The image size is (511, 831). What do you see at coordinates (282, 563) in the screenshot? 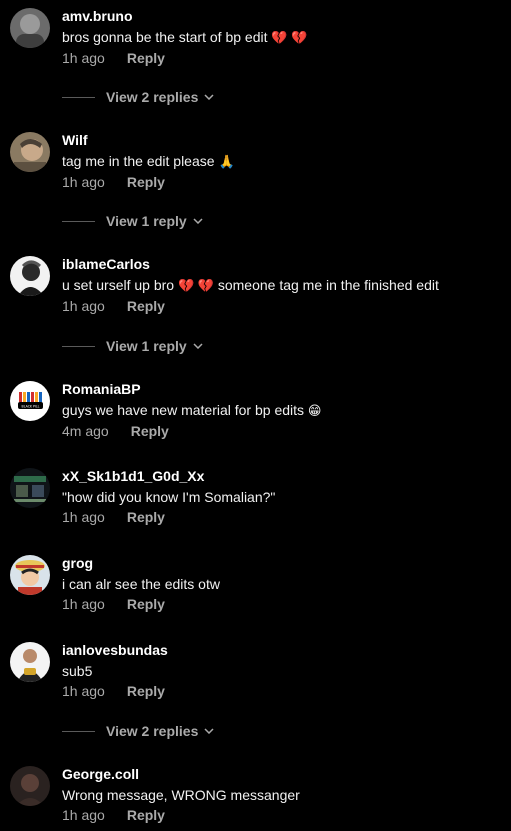
I see `comment-username: grog` at bounding box center [282, 563].